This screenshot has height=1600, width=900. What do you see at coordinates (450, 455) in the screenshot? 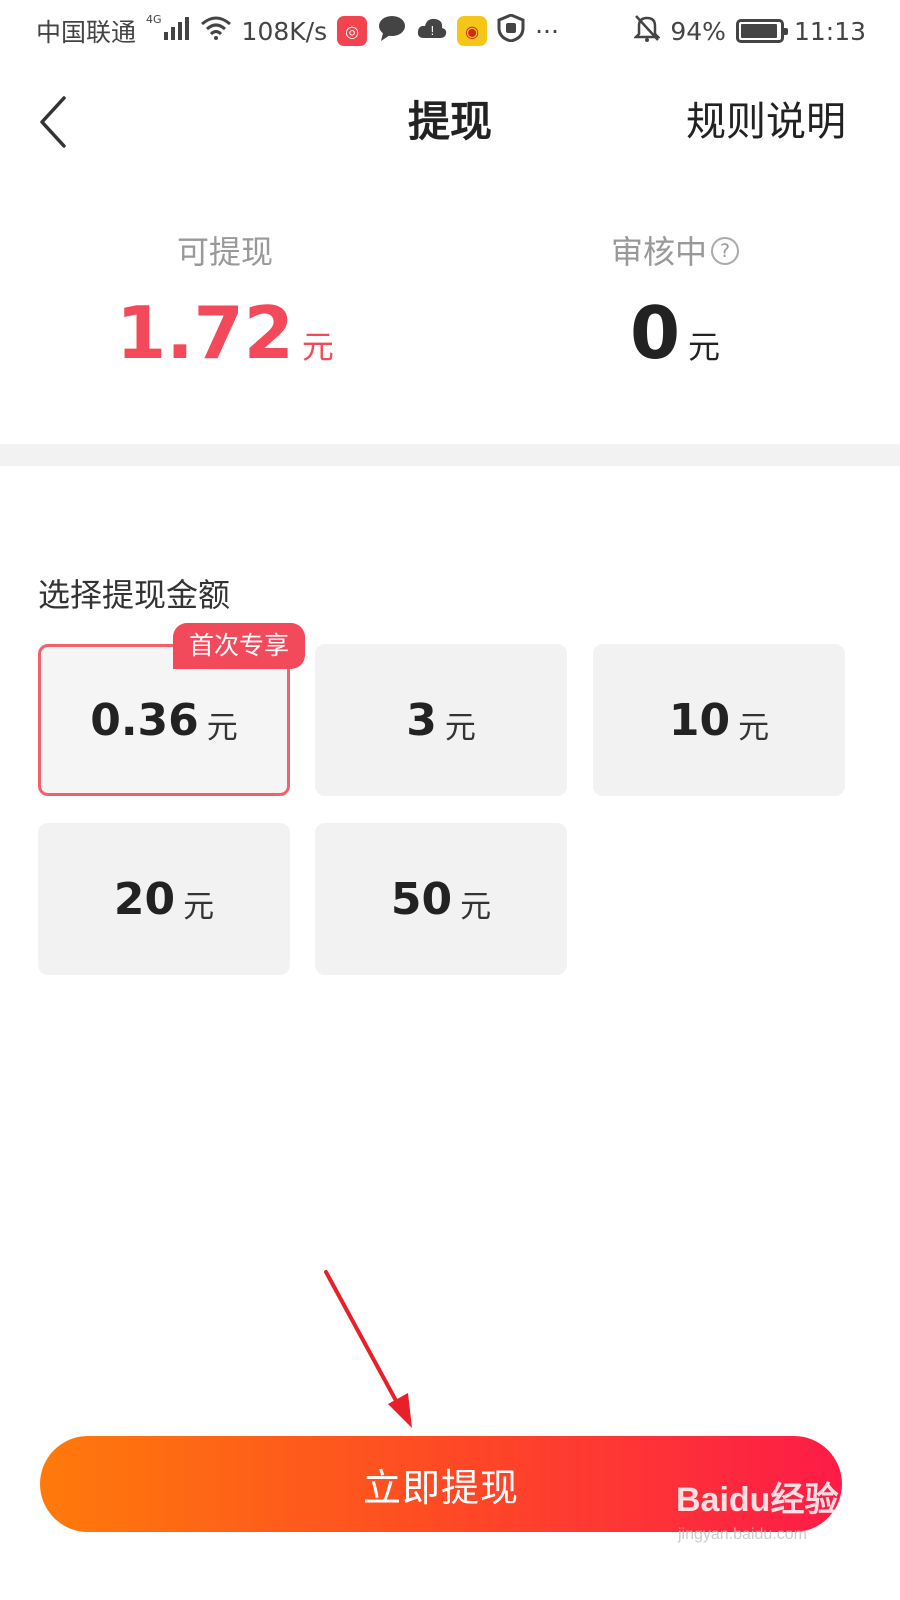
I see `section-divider` at bounding box center [450, 455].